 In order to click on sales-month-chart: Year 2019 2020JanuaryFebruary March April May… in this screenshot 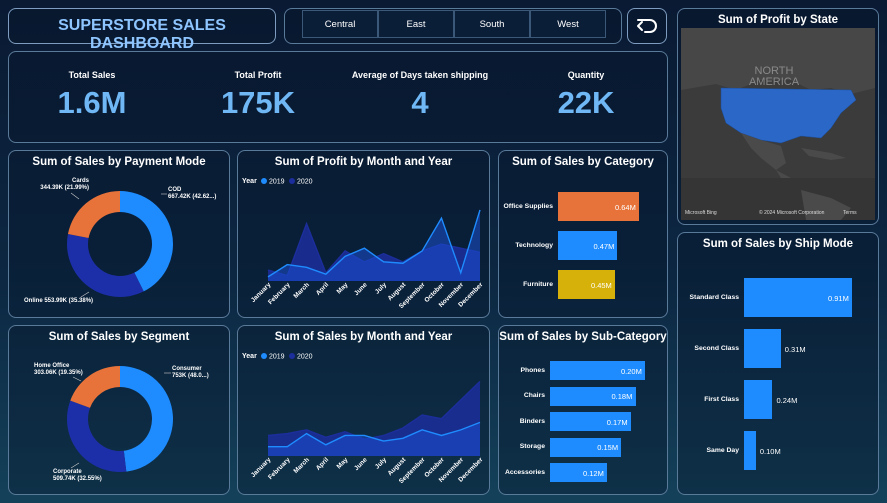, I will do `click(363, 419)`.